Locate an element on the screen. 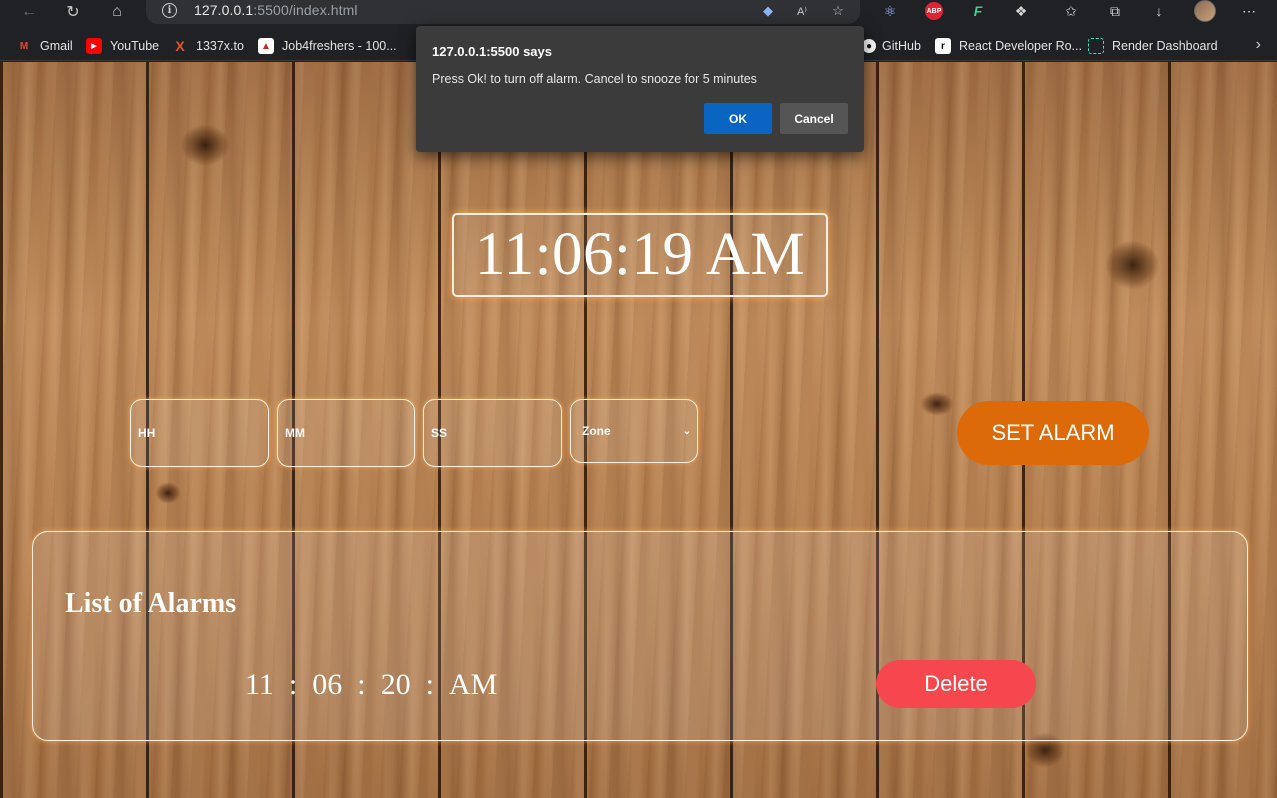 This screenshot has width=1277, height=798. bookmark-youtube: ▶ YouTube is located at coordinates (122, 46).